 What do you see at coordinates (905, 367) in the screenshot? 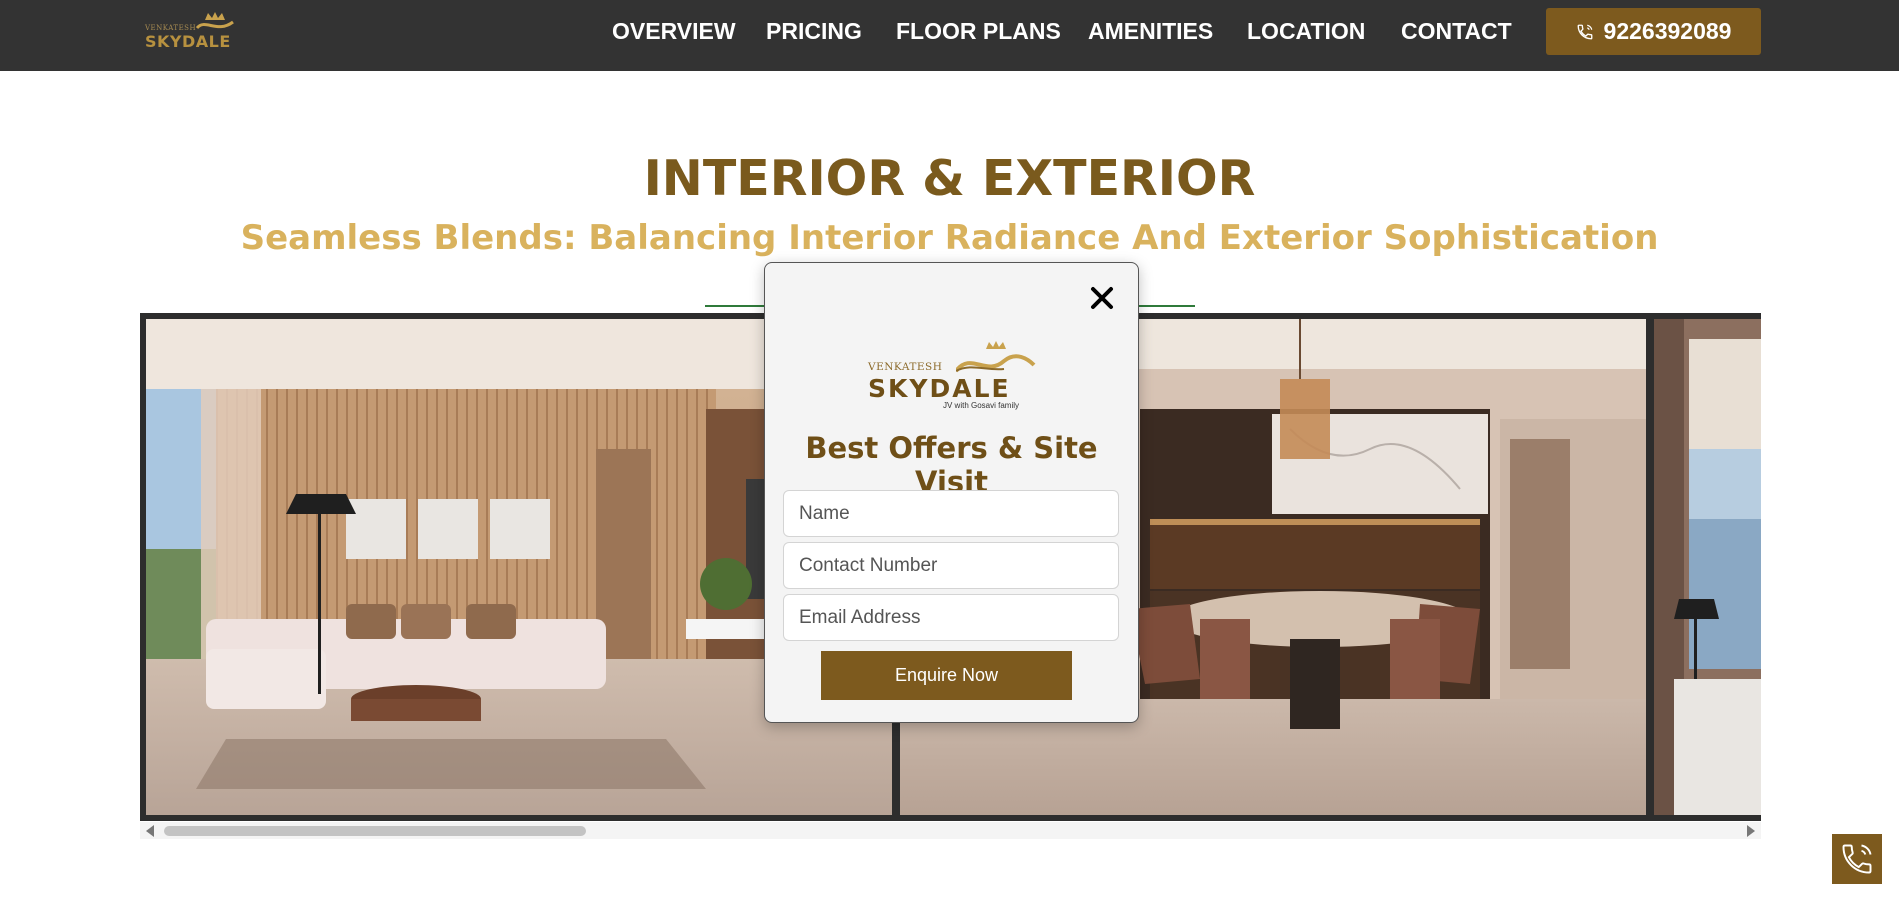
I see `modal-logo-small-text: VENKATESH` at bounding box center [905, 367].